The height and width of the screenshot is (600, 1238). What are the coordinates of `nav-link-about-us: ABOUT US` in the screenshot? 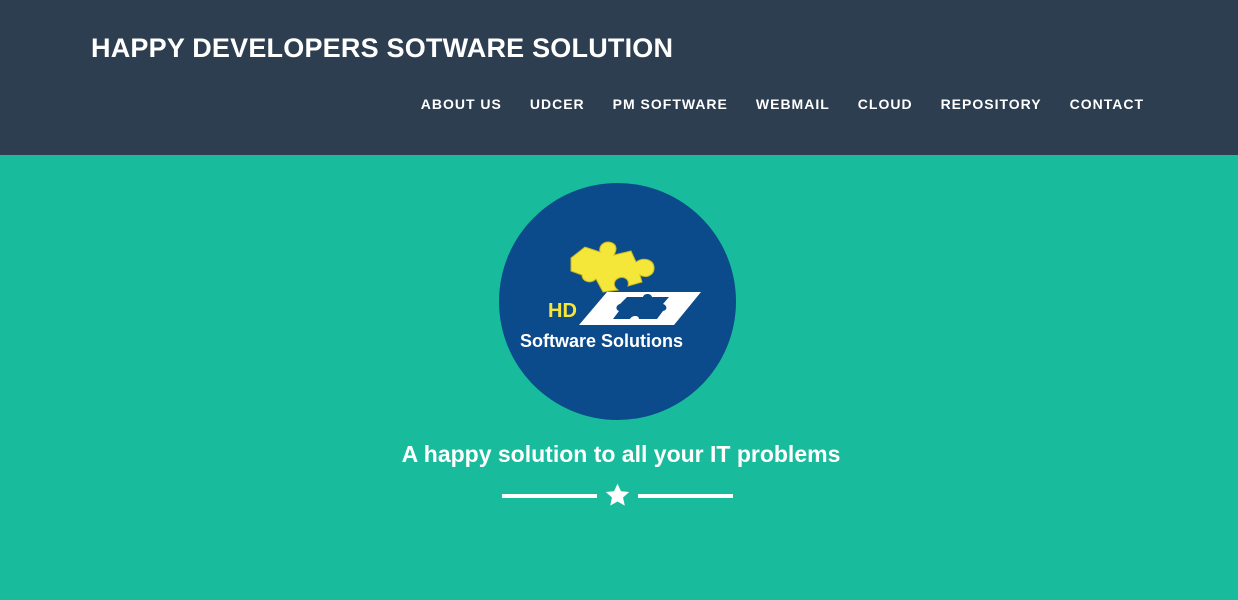 It's located at (461, 104).